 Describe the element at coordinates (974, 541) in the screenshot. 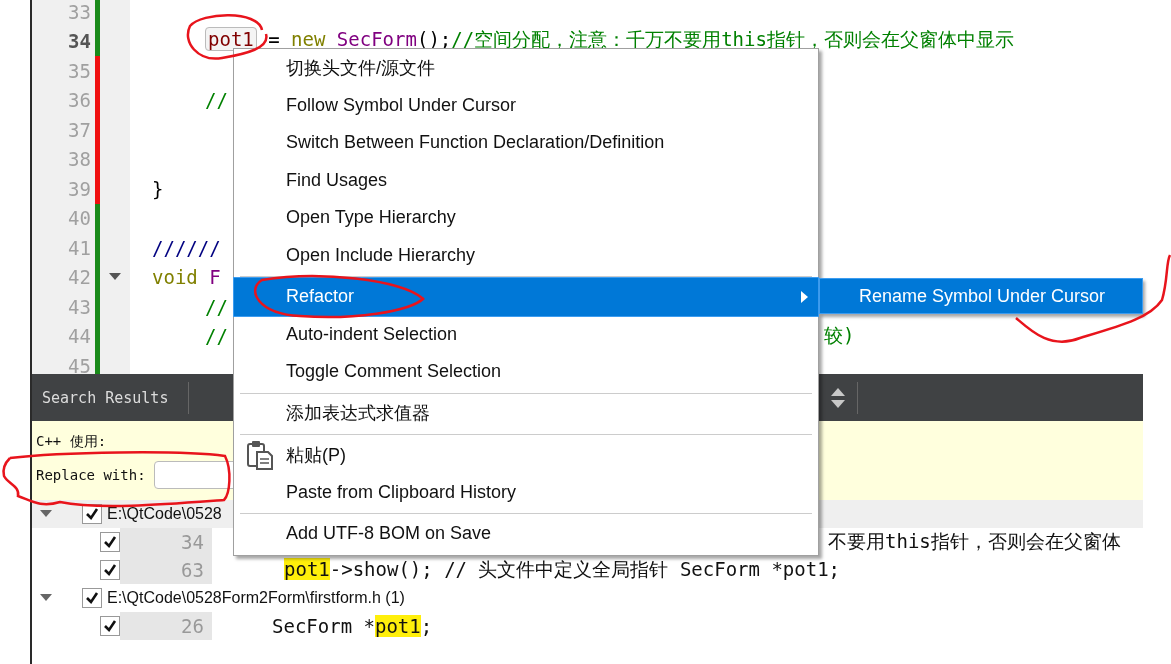

I see `match-line: 不要用this指针，否则会在父窗体` at that location.